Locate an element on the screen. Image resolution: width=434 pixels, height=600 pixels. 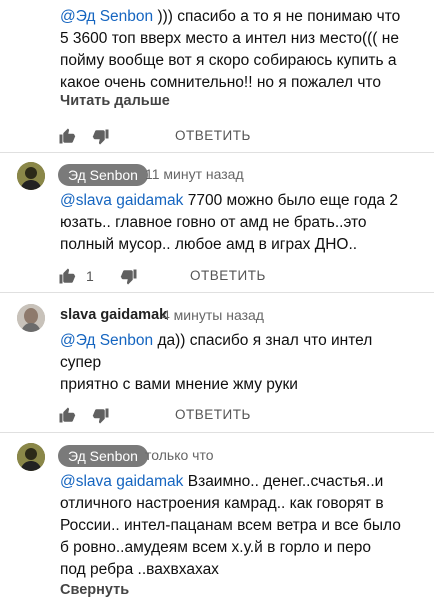
read-more-link: Читать дальше is located at coordinates (115, 101).